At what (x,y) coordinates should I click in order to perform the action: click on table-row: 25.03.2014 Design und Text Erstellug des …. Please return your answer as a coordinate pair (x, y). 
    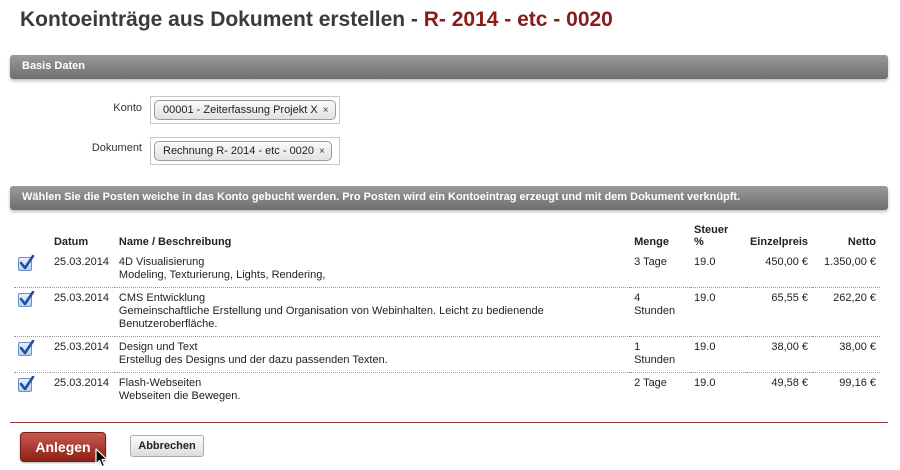
    Looking at the image, I should click on (447, 354).